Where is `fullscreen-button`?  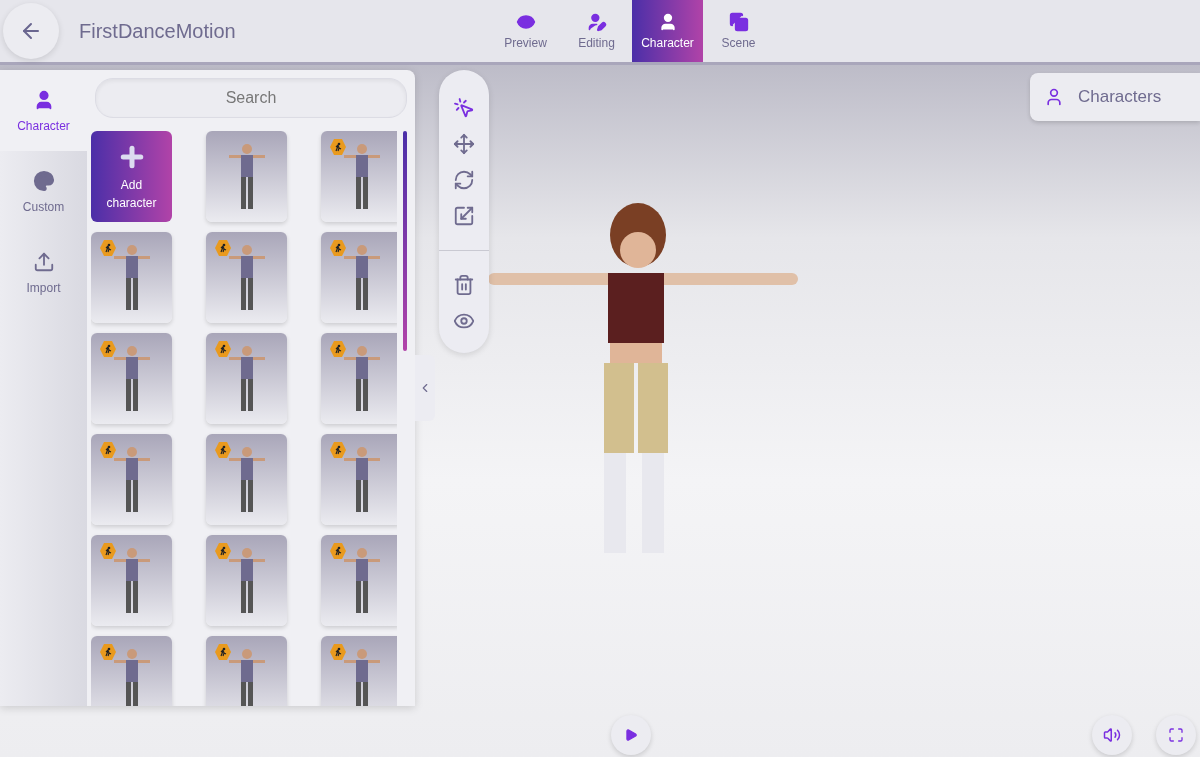 fullscreen-button is located at coordinates (1176, 735).